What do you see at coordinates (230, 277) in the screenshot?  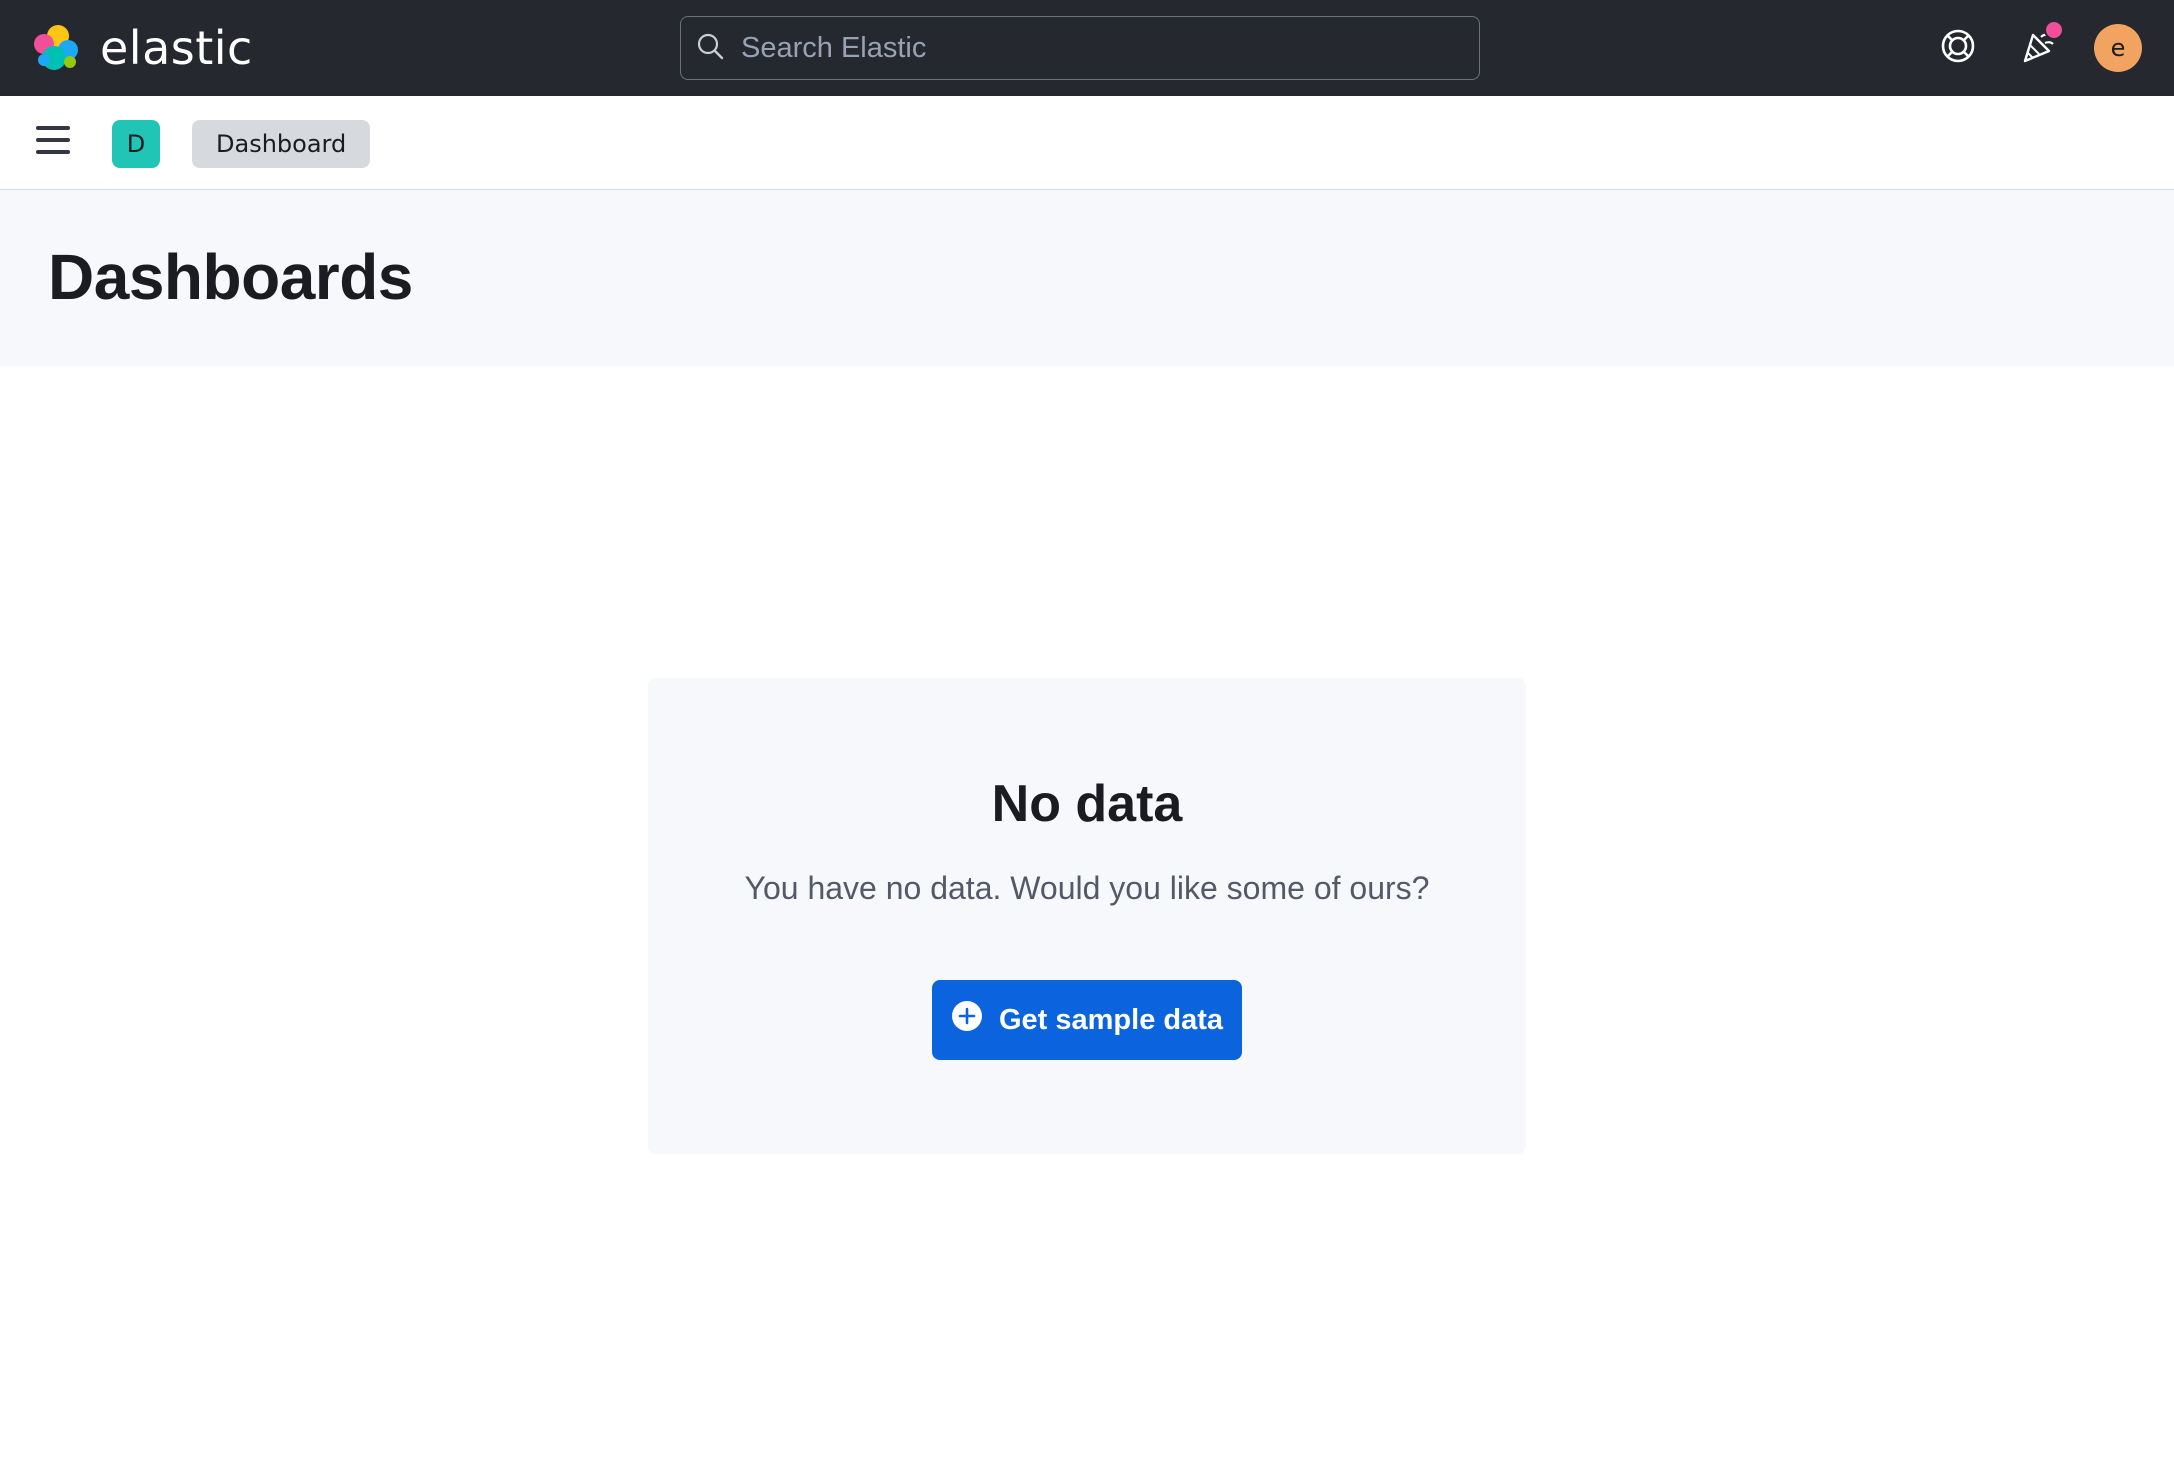 I see `page-title: Dashboards` at bounding box center [230, 277].